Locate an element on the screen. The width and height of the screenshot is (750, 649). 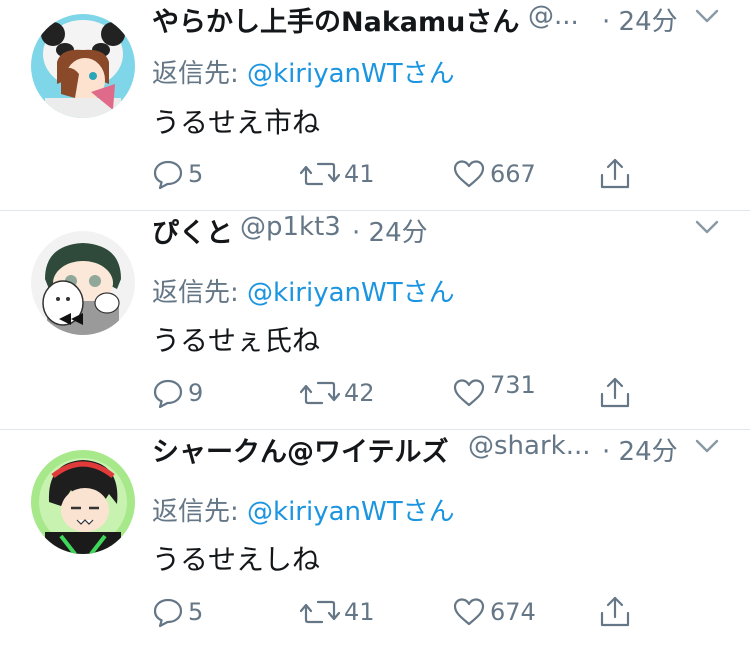
retweet-count: 42 is located at coordinates (359, 393).